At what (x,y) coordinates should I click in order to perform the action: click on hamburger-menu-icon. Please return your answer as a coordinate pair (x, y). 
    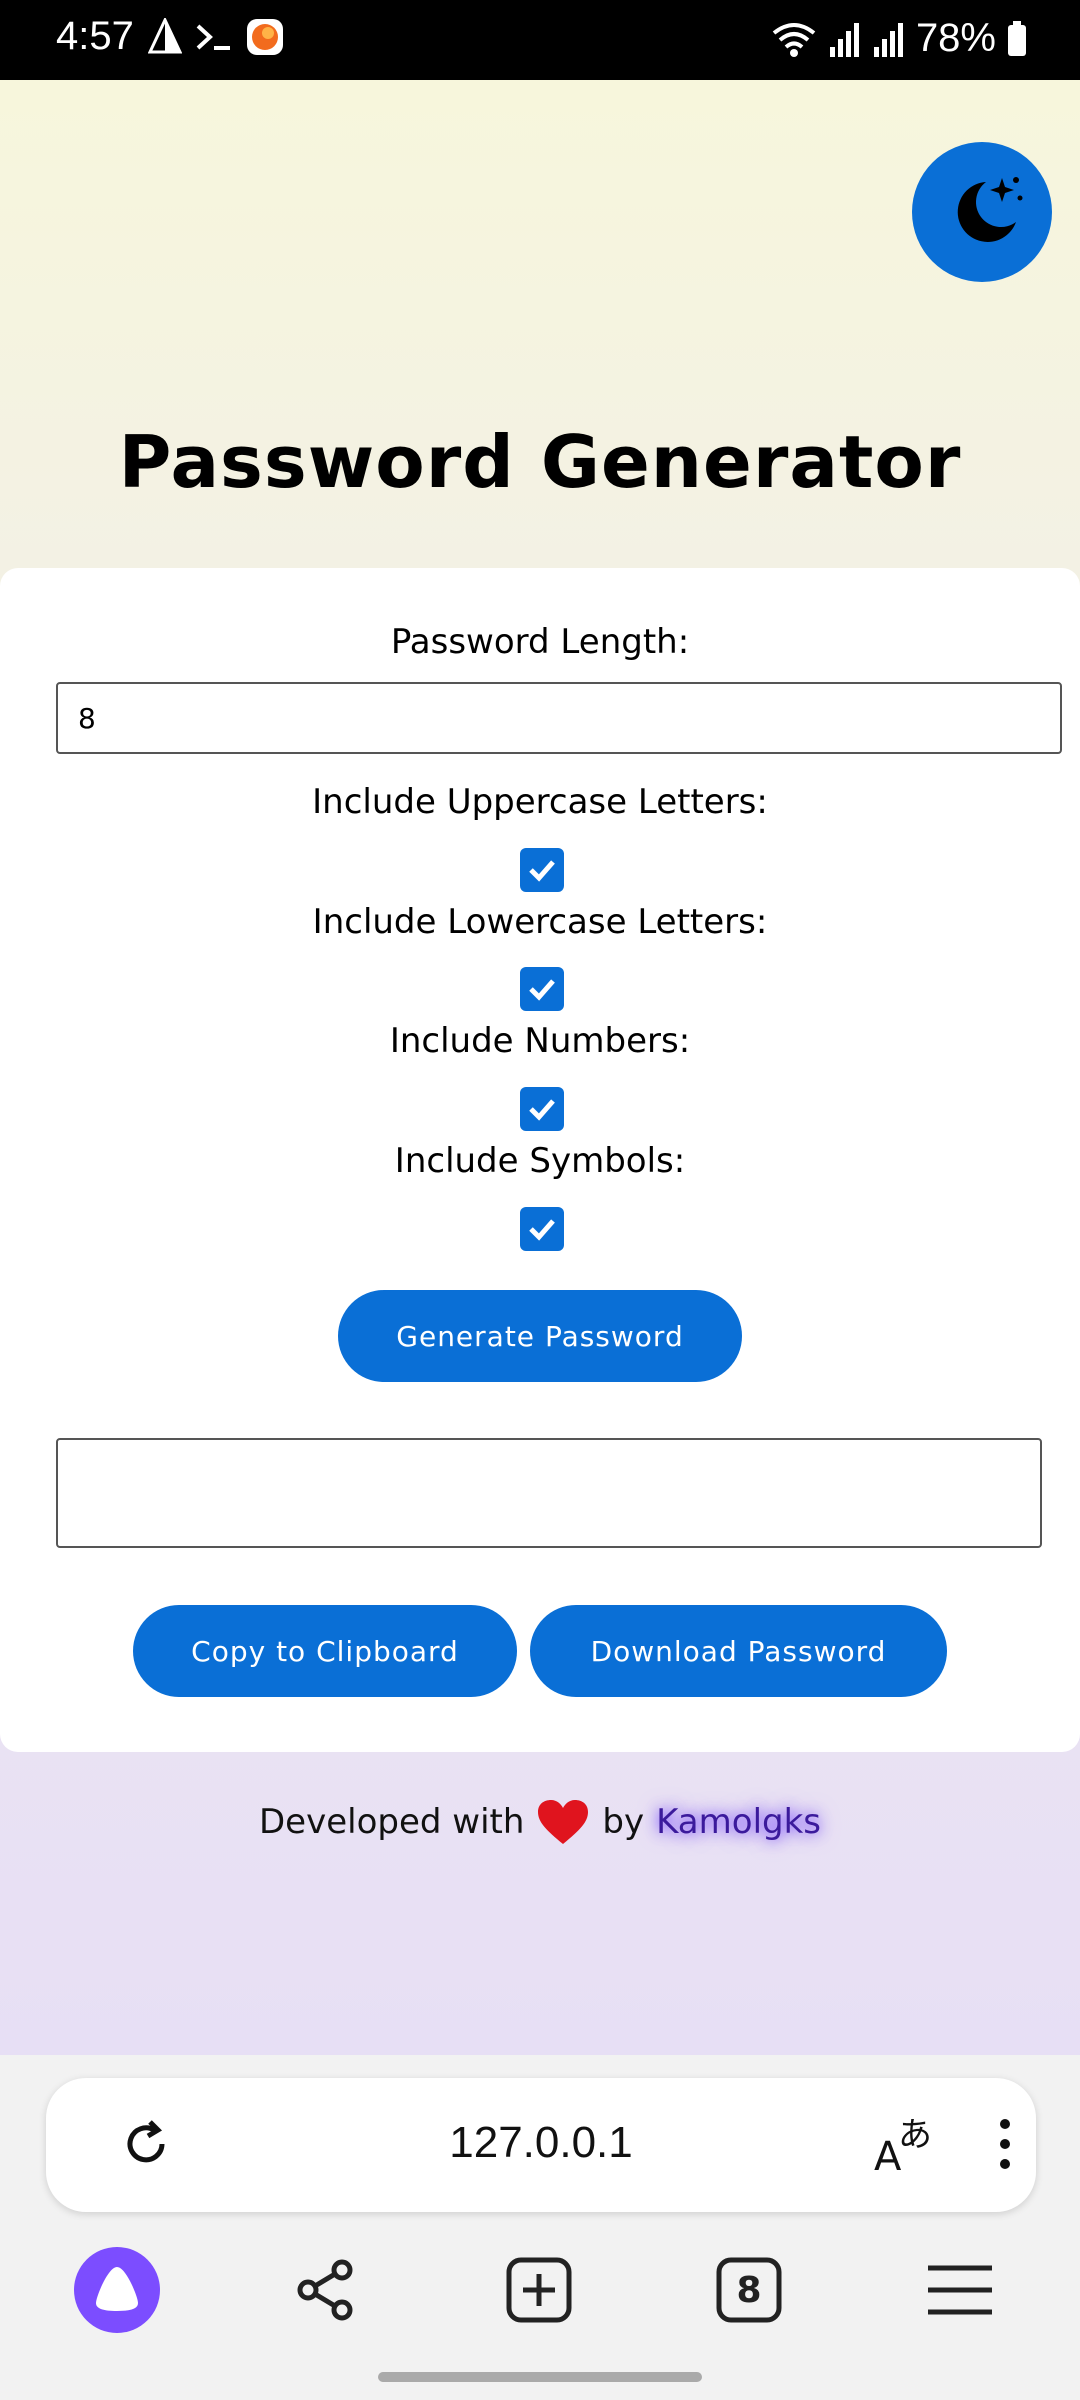
    Looking at the image, I should click on (960, 2290).